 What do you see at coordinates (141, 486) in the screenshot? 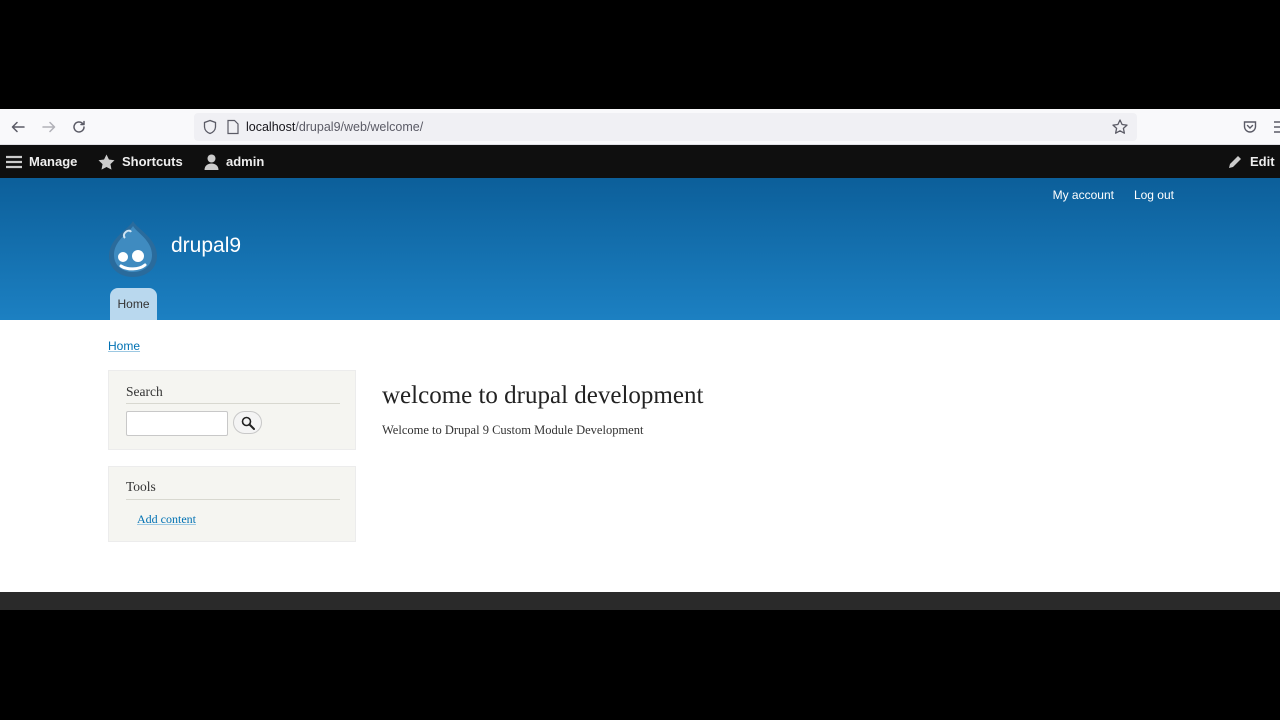
I see `tools-block-title: Tools` at bounding box center [141, 486].